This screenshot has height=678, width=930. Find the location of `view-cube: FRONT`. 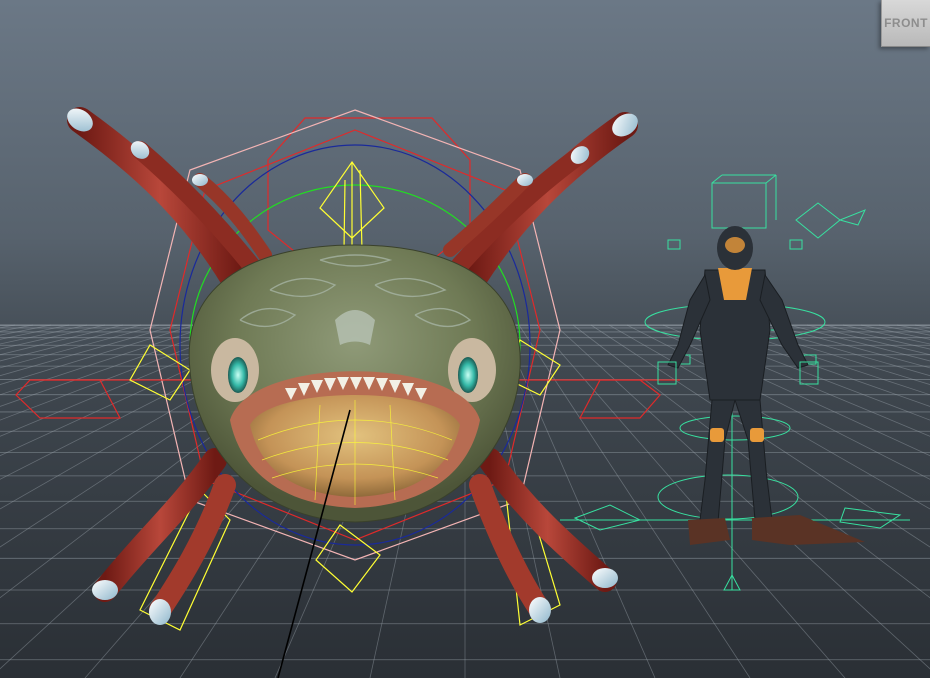

view-cube: FRONT is located at coordinates (905, 23).